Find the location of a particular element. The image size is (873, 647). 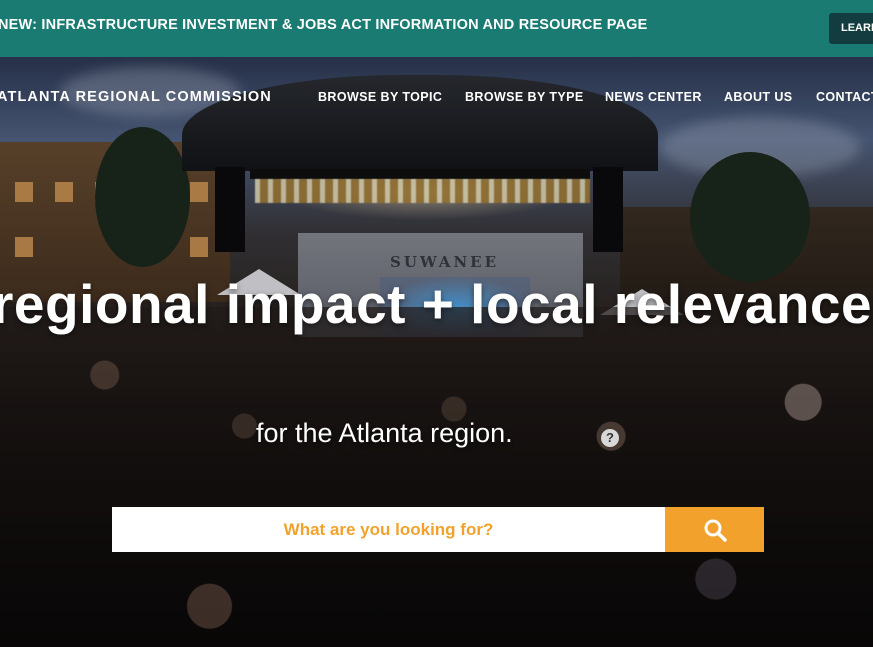

nav-about-us: ABOUT US is located at coordinates (758, 97).